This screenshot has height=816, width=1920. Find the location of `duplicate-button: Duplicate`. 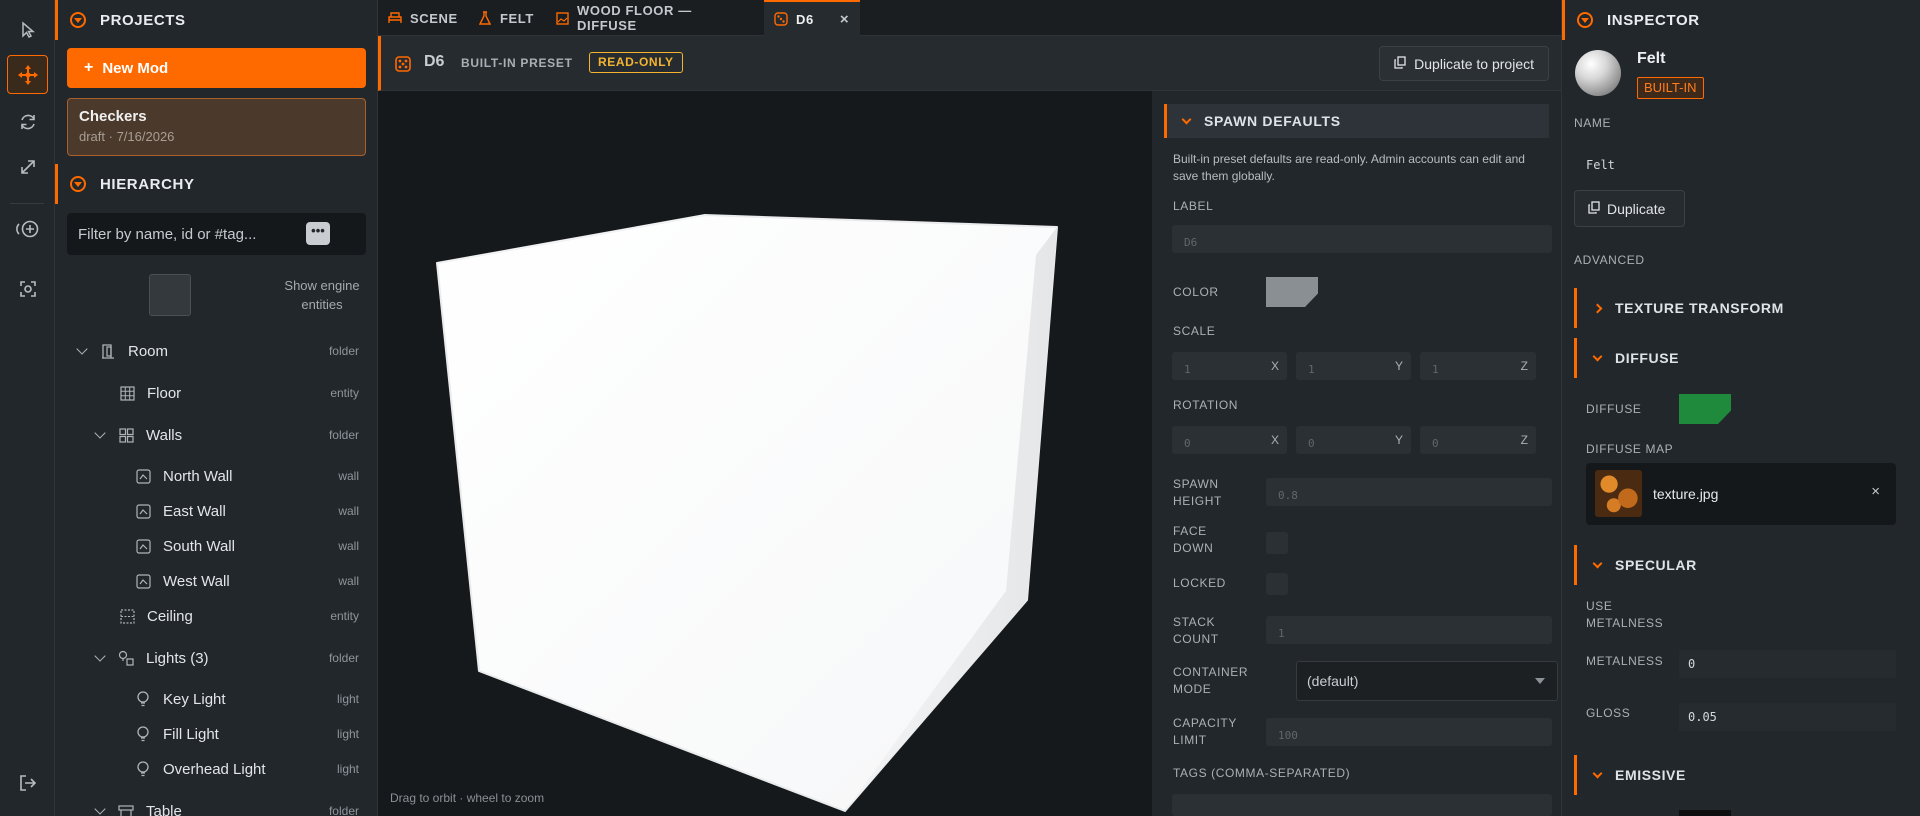

duplicate-button: Duplicate is located at coordinates (1629, 208).